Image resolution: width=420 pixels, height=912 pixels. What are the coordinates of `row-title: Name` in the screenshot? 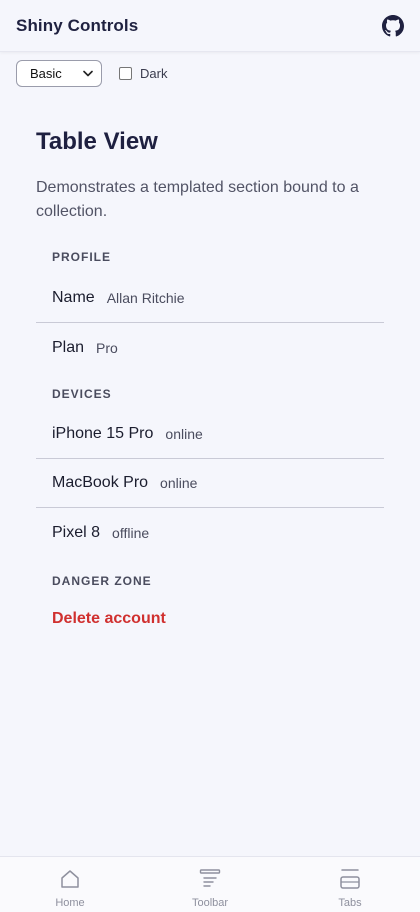 It's located at (73, 297).